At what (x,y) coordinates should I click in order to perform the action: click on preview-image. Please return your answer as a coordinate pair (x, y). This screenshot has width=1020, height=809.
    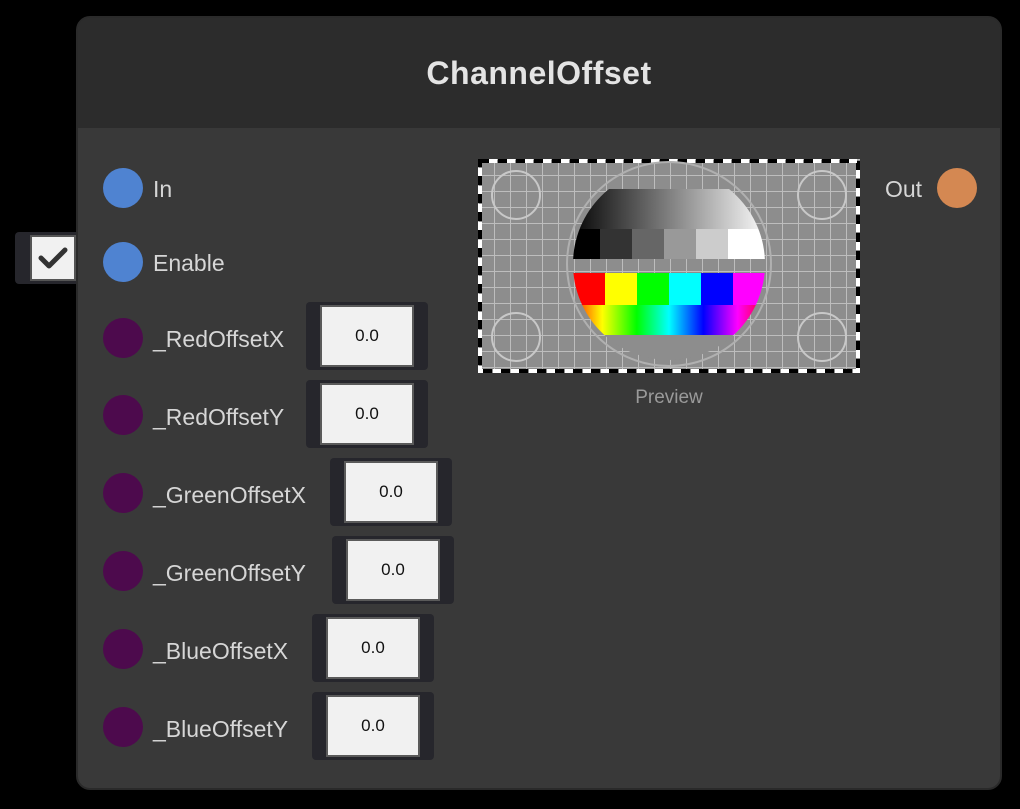
    Looking at the image, I should click on (669, 266).